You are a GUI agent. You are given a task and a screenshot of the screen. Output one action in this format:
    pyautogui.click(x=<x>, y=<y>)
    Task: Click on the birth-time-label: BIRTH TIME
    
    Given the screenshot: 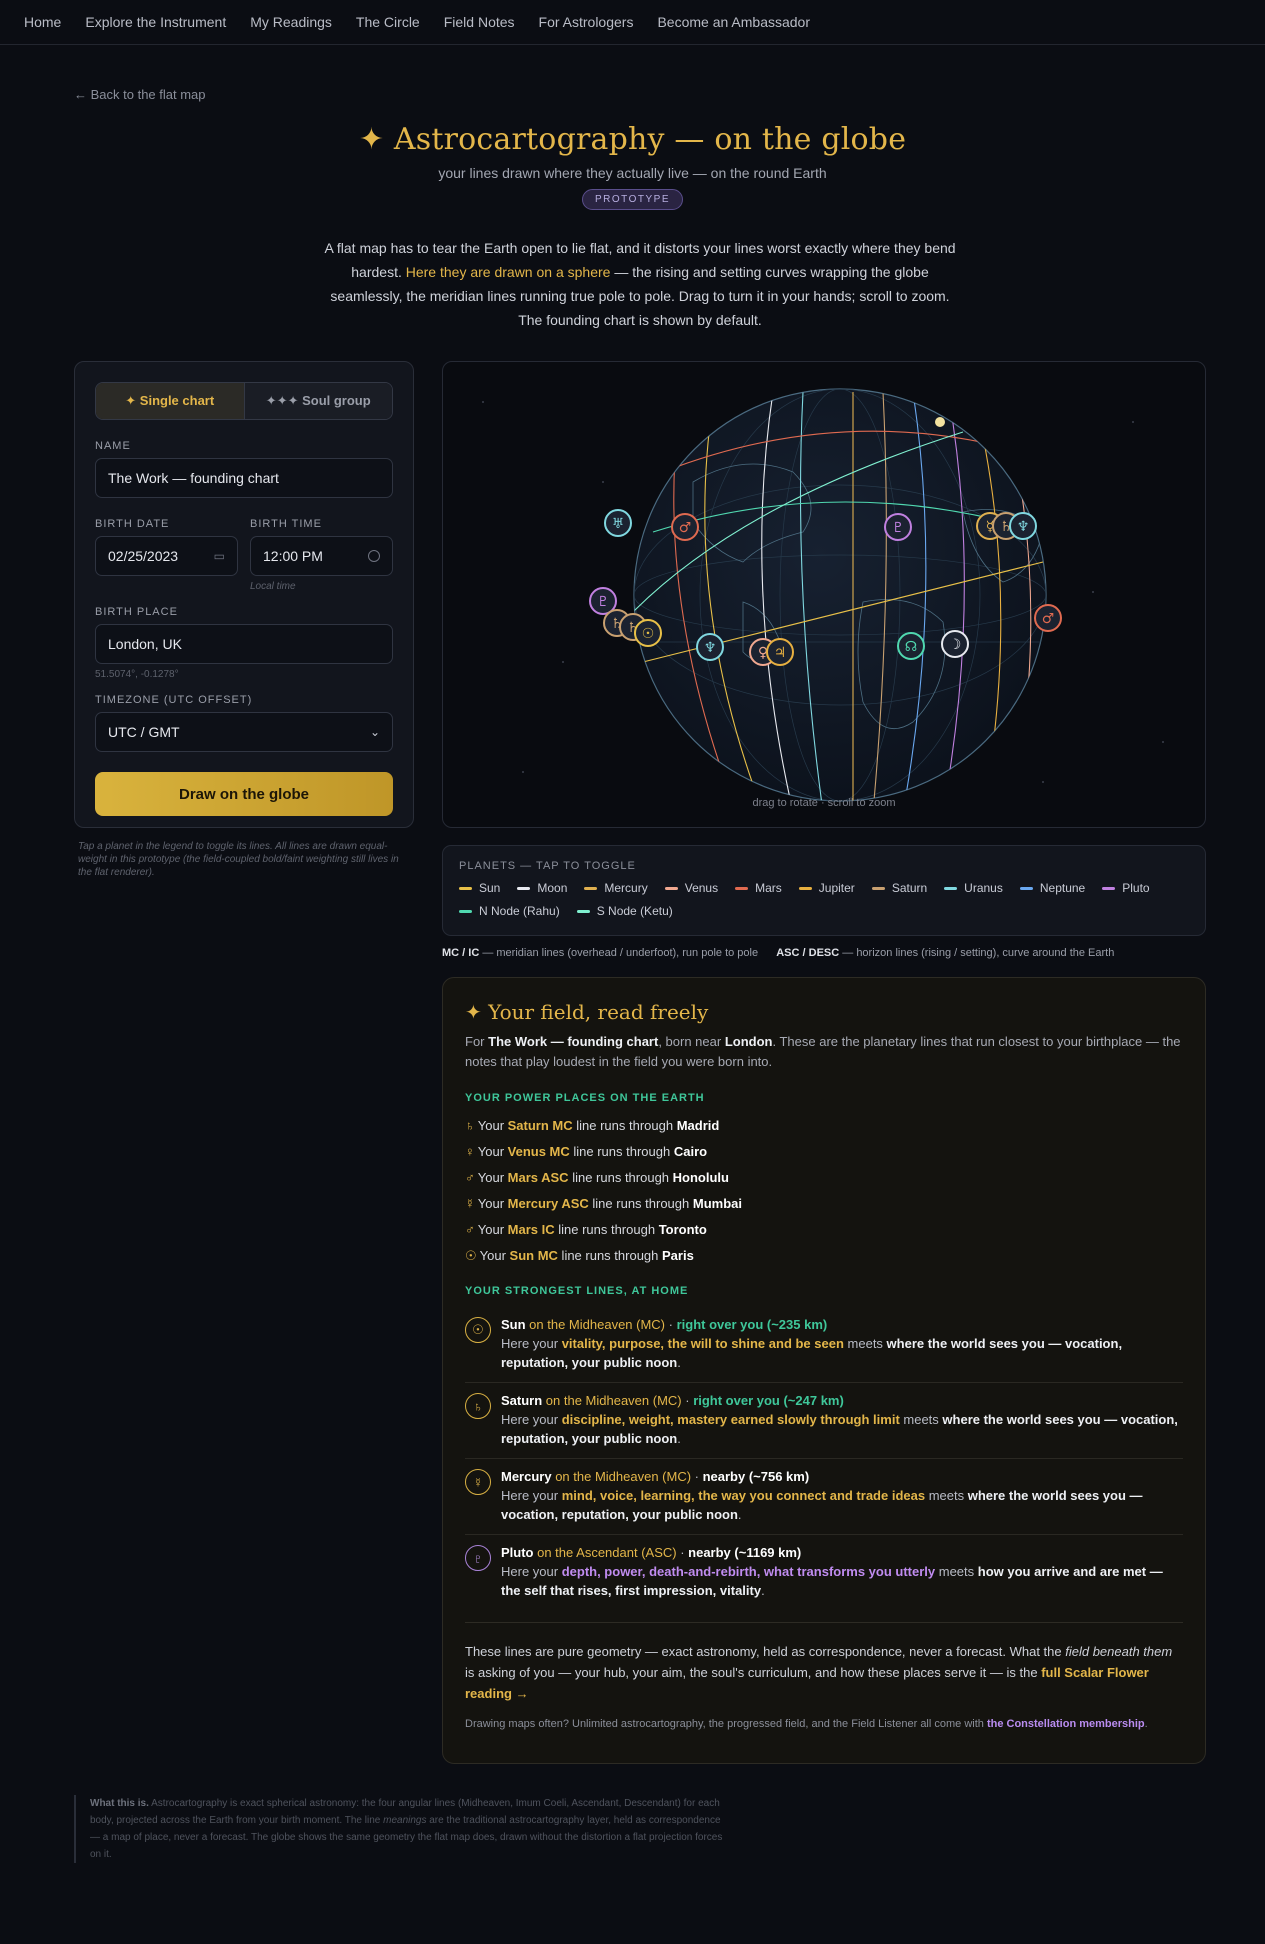 What is the action you would take?
    pyautogui.click(x=286, y=524)
    